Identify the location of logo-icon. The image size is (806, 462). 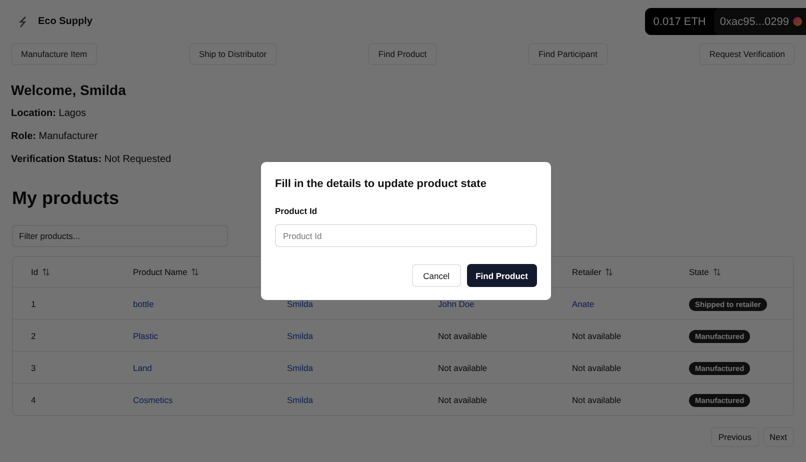
(23, 22).